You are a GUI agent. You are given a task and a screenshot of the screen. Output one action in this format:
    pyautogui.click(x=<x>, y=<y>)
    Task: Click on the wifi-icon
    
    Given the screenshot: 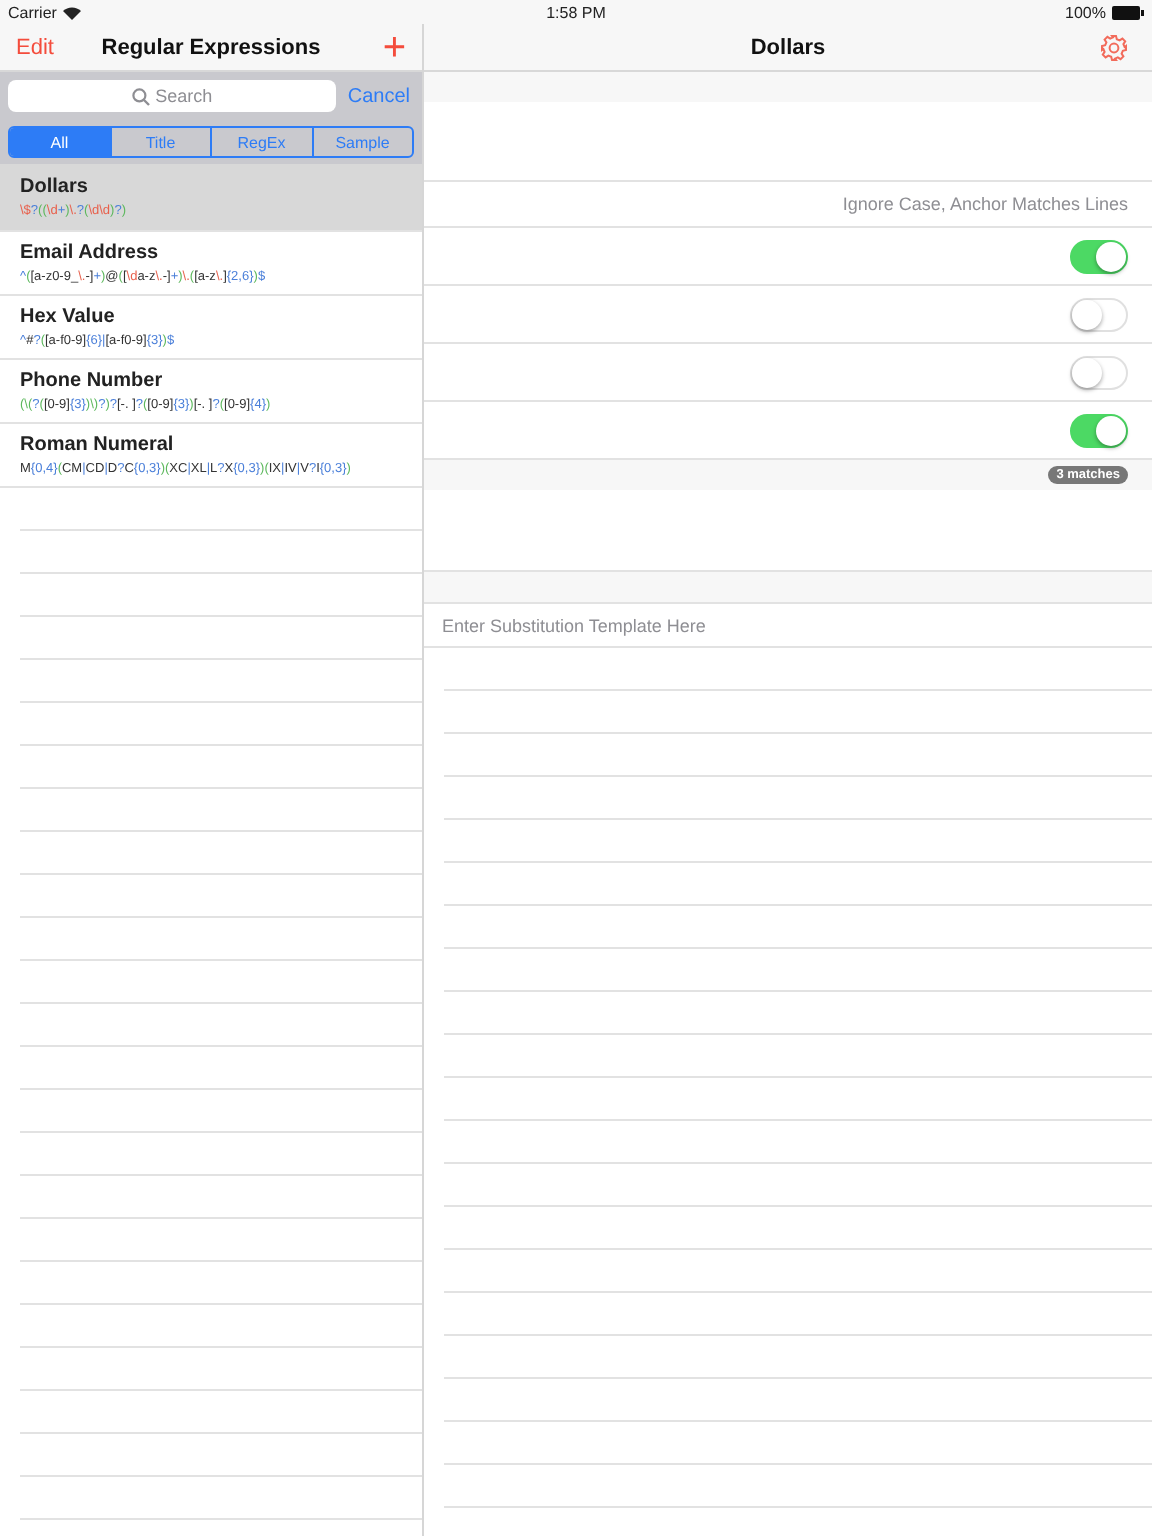 What is the action you would take?
    pyautogui.click(x=72, y=12)
    